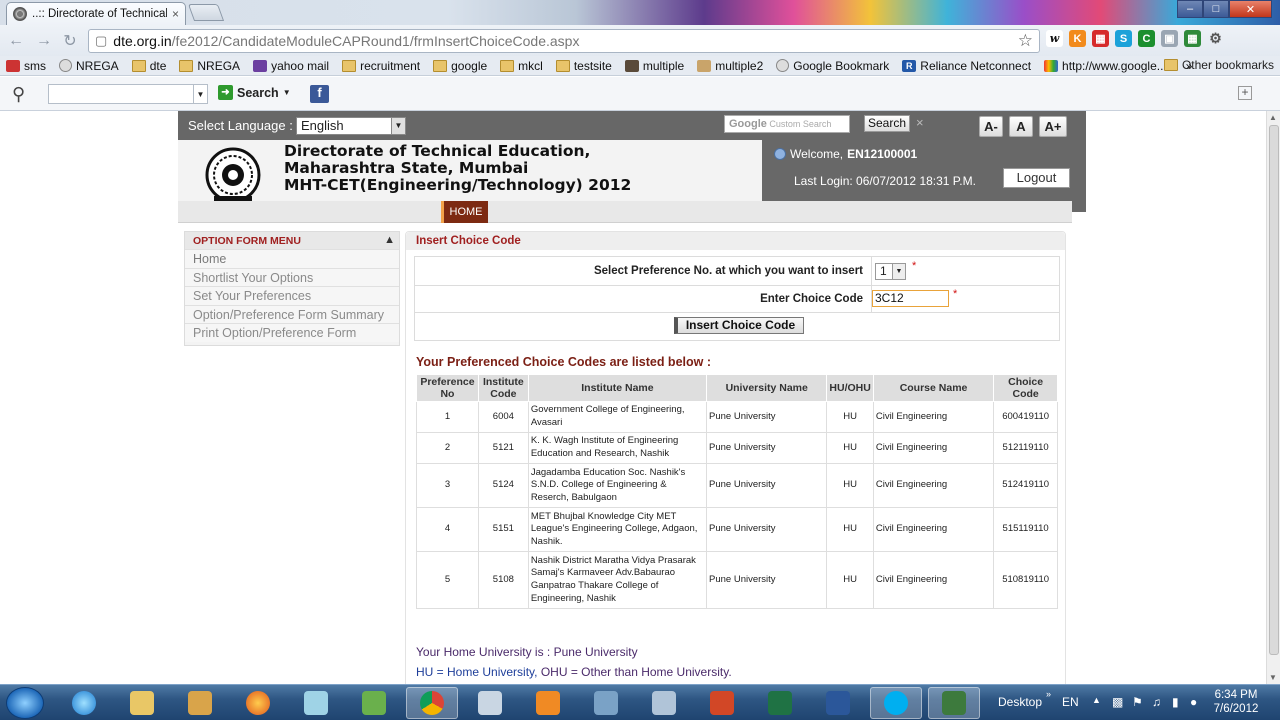 This screenshot has height=720, width=1280. What do you see at coordinates (1192, 38) in the screenshot?
I see `grid-extension-icon: ▦` at bounding box center [1192, 38].